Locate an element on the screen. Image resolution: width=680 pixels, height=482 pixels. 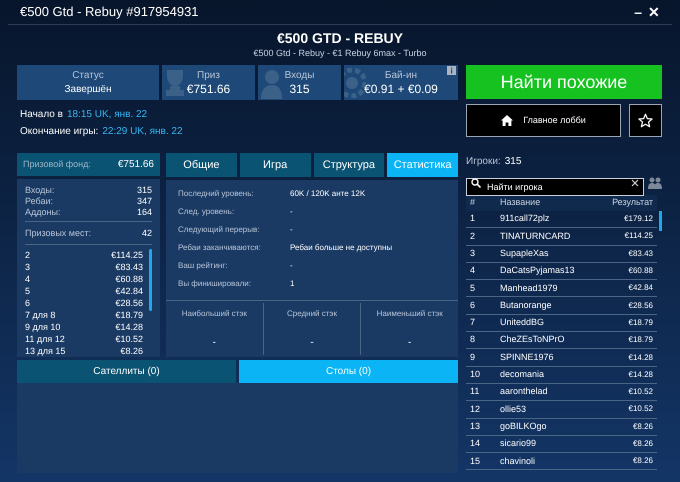
table-cell-text: SPINNE1976 is located at coordinates (527, 357).